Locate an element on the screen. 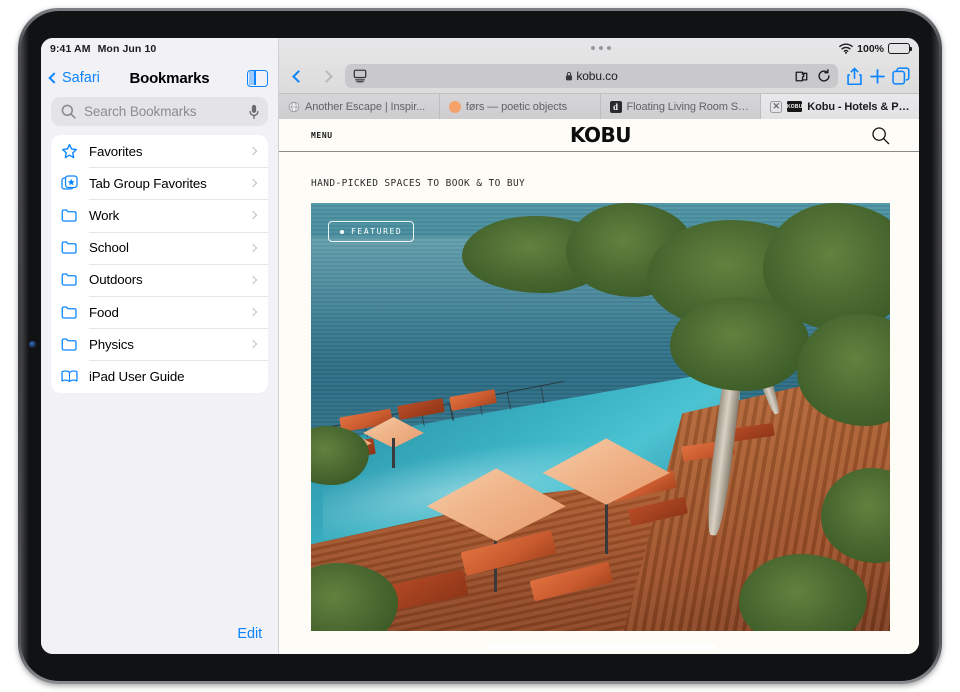 Image resolution: width=960 pixels, height=692 pixels. kobu-favicon: KOBU is located at coordinates (794, 106).